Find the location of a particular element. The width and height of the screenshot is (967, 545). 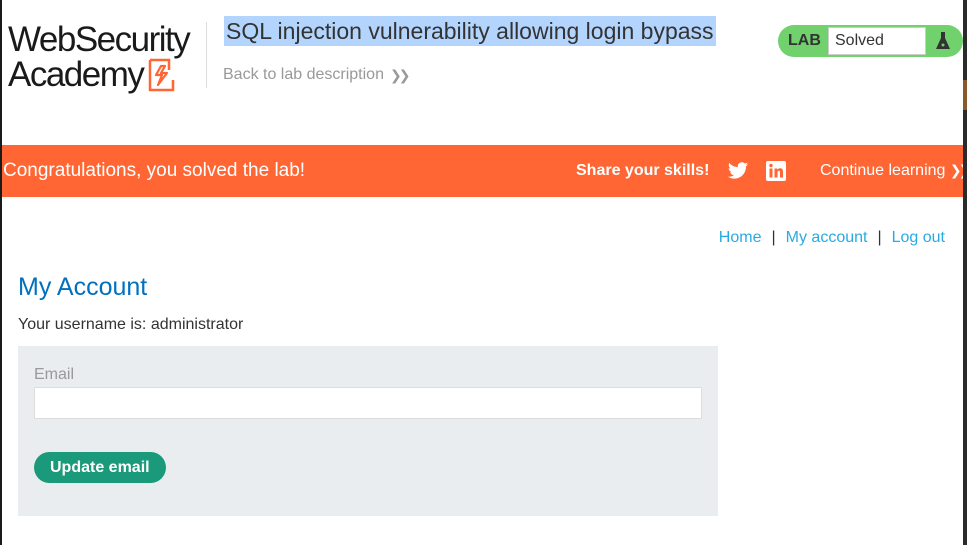

twitter-icon is located at coordinates (738, 171).